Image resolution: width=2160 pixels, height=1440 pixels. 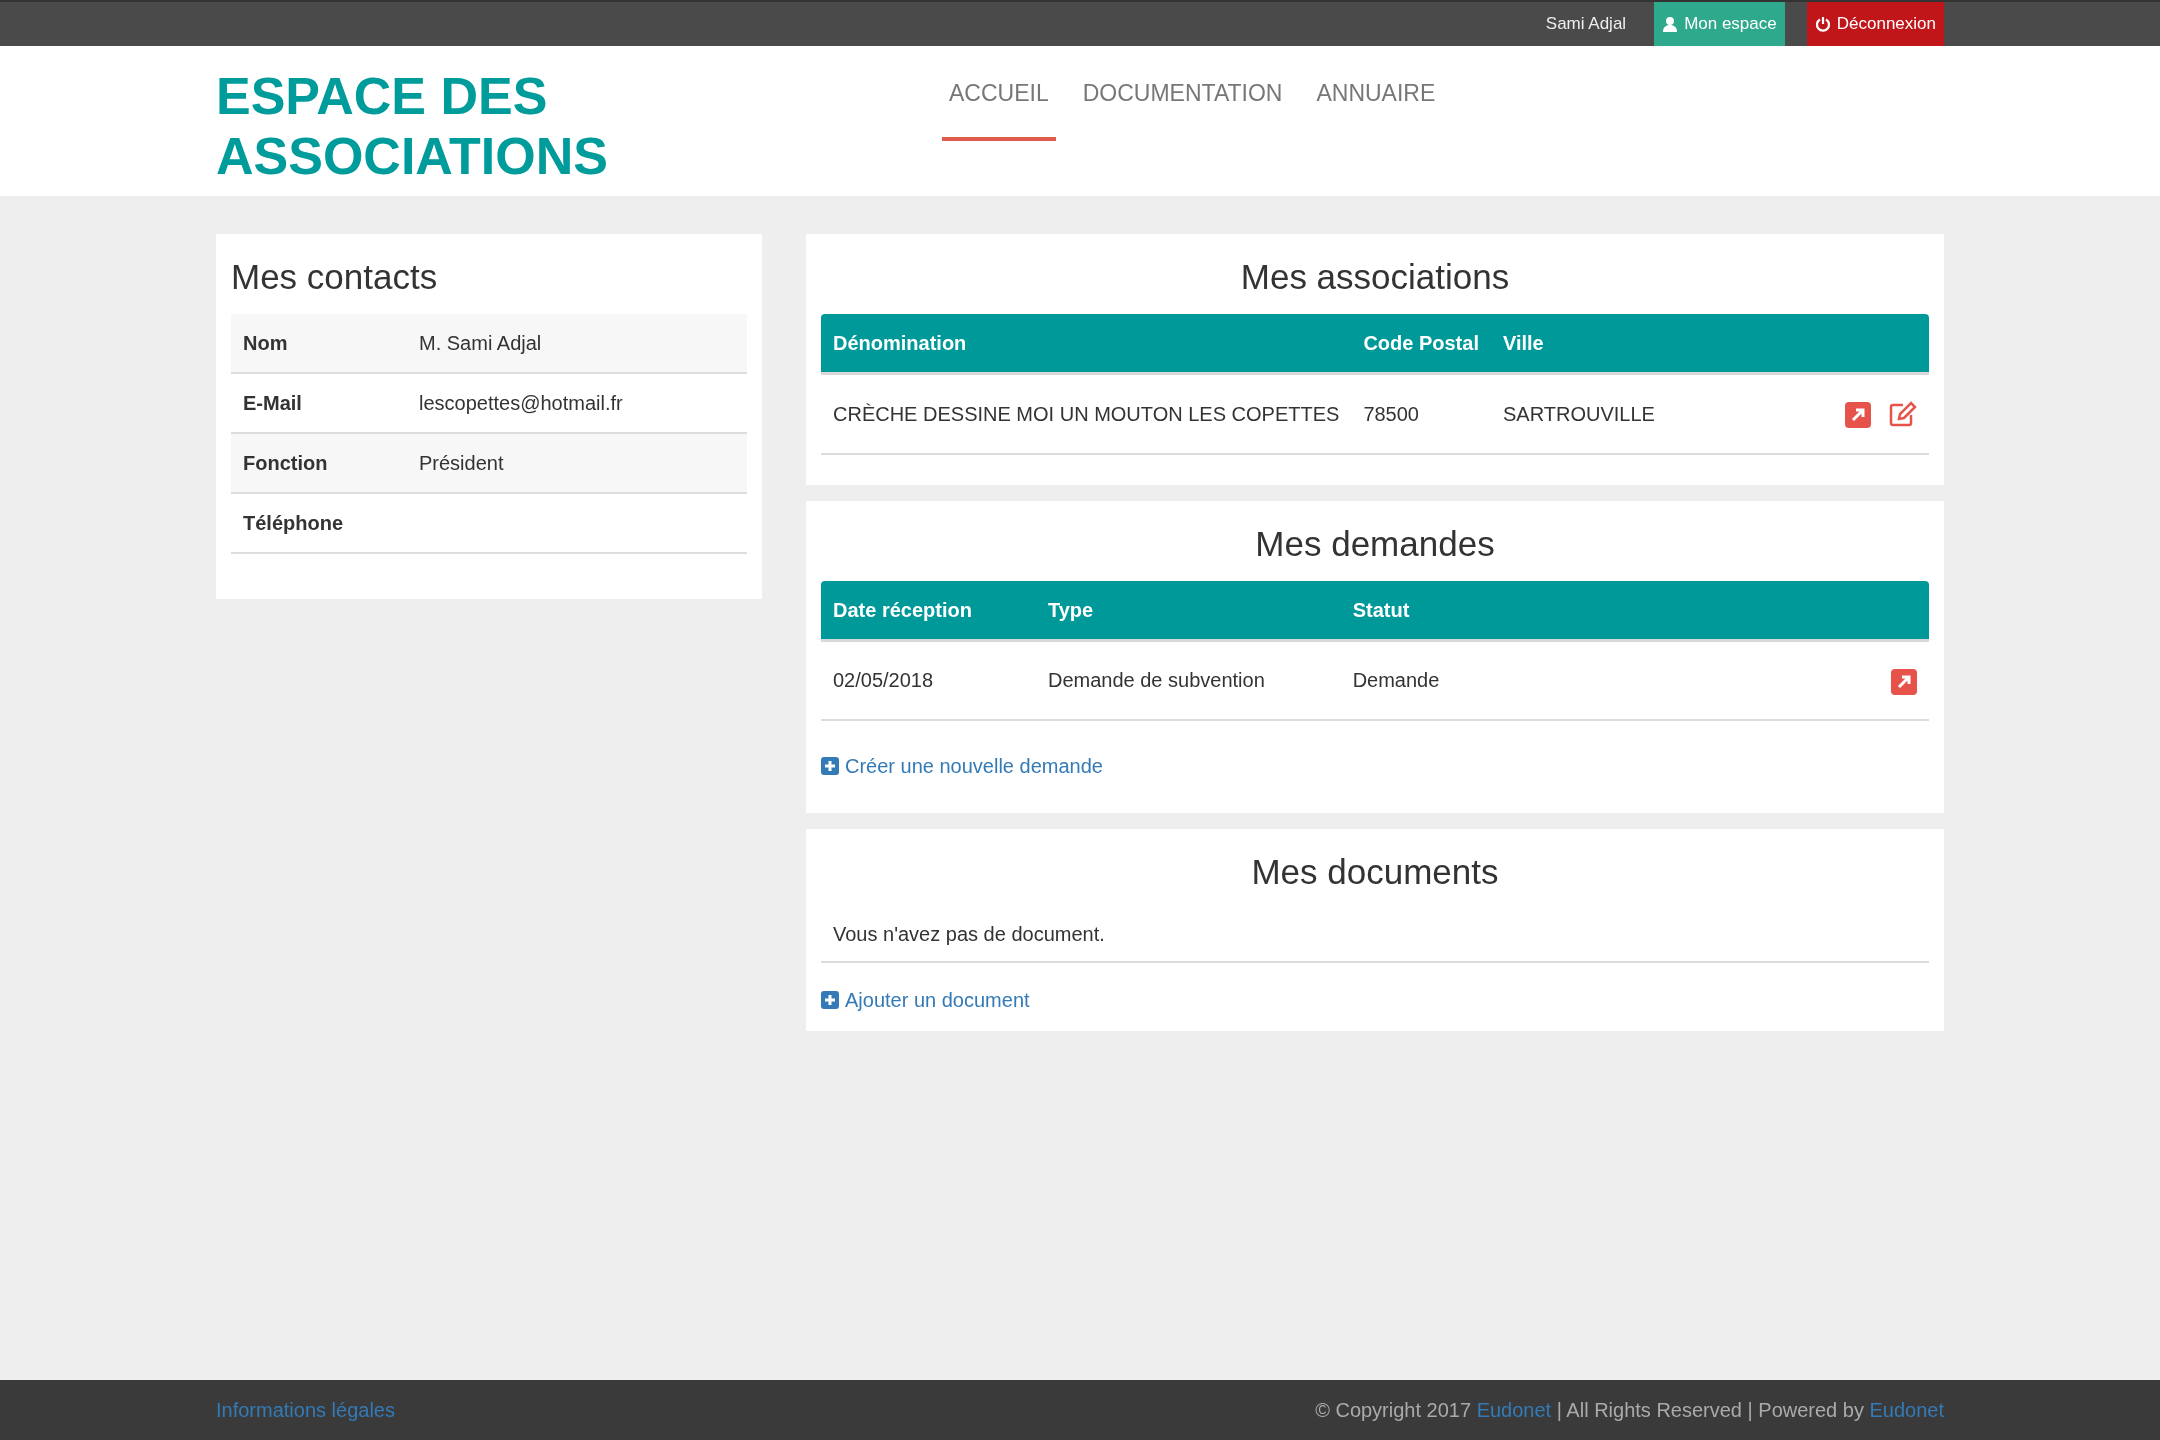 I want to click on column-header: Code Postal, so click(x=1421, y=344).